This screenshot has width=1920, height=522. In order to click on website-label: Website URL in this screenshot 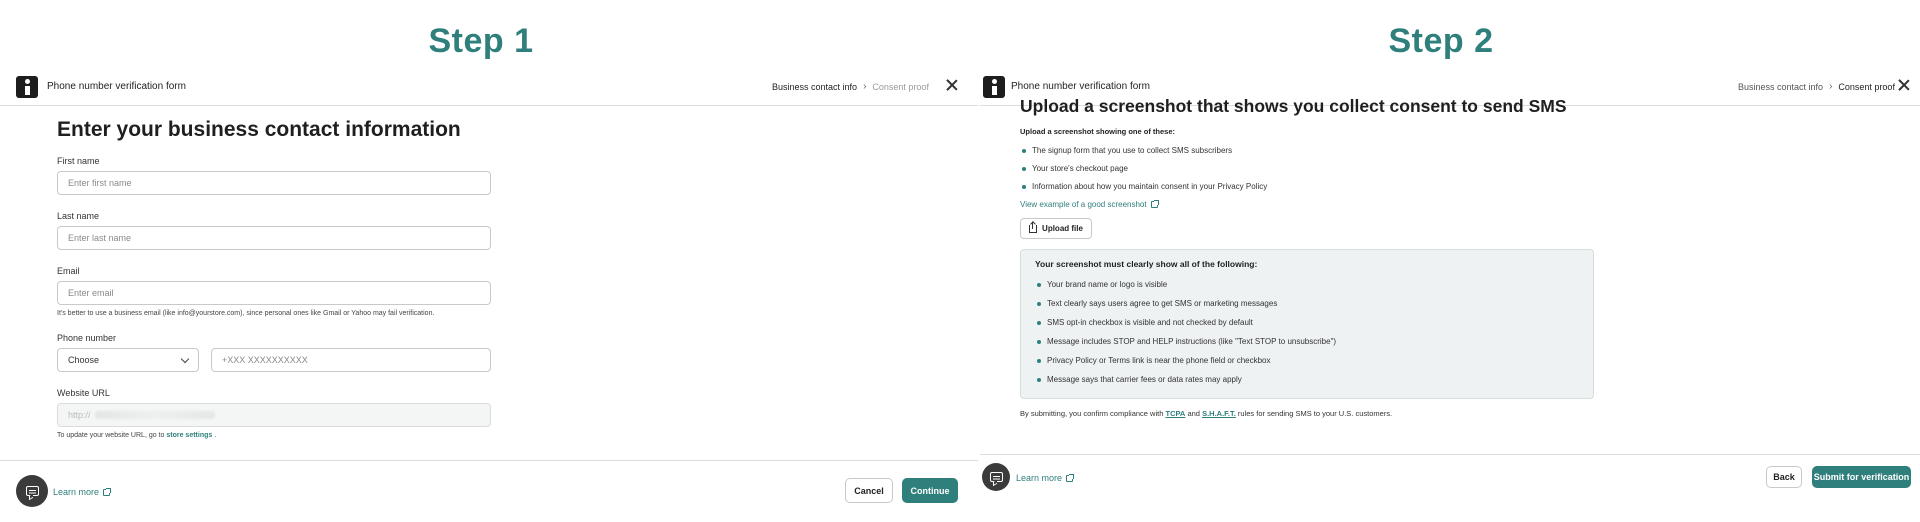, I will do `click(83, 393)`.